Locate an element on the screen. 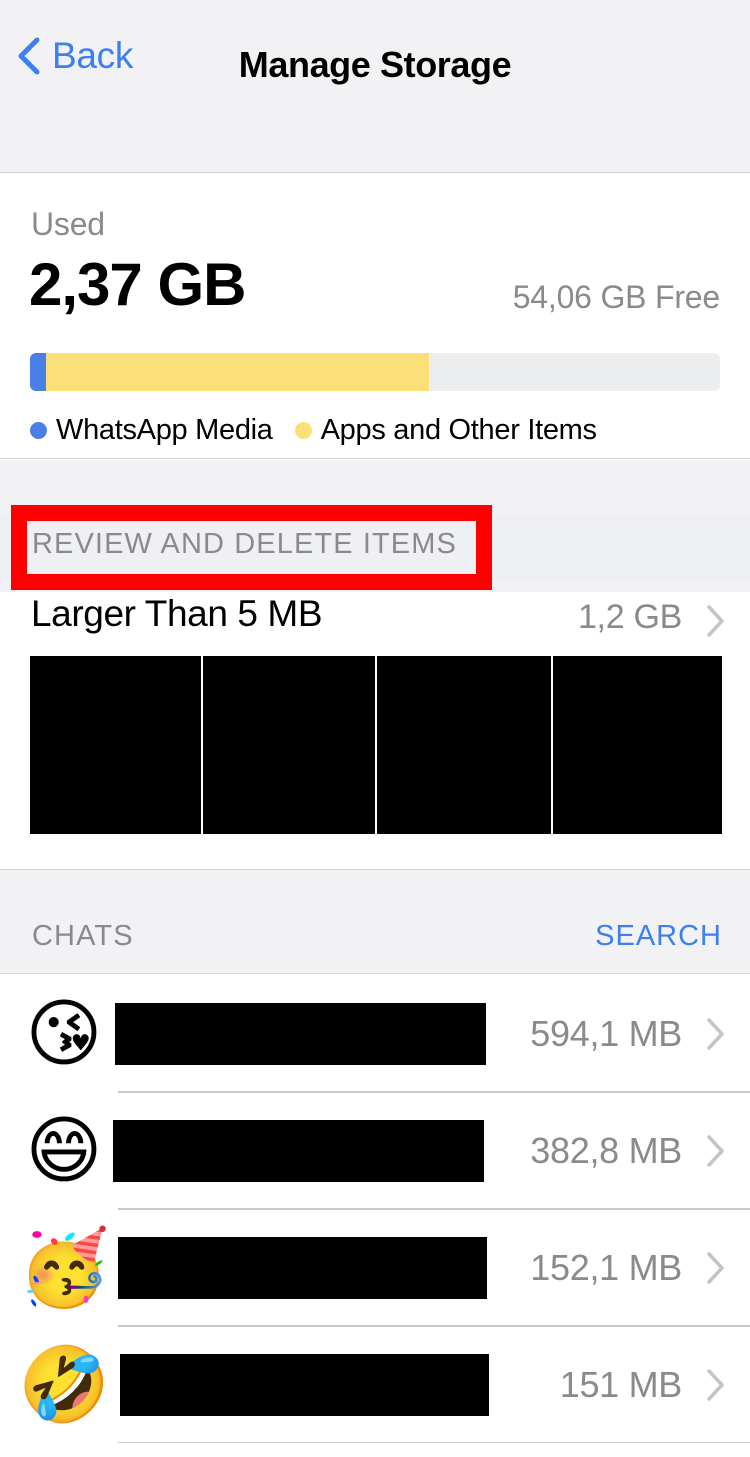 This screenshot has height=1457, width=750. chat-row: 🤣 151 MB is located at coordinates (375, 1384).